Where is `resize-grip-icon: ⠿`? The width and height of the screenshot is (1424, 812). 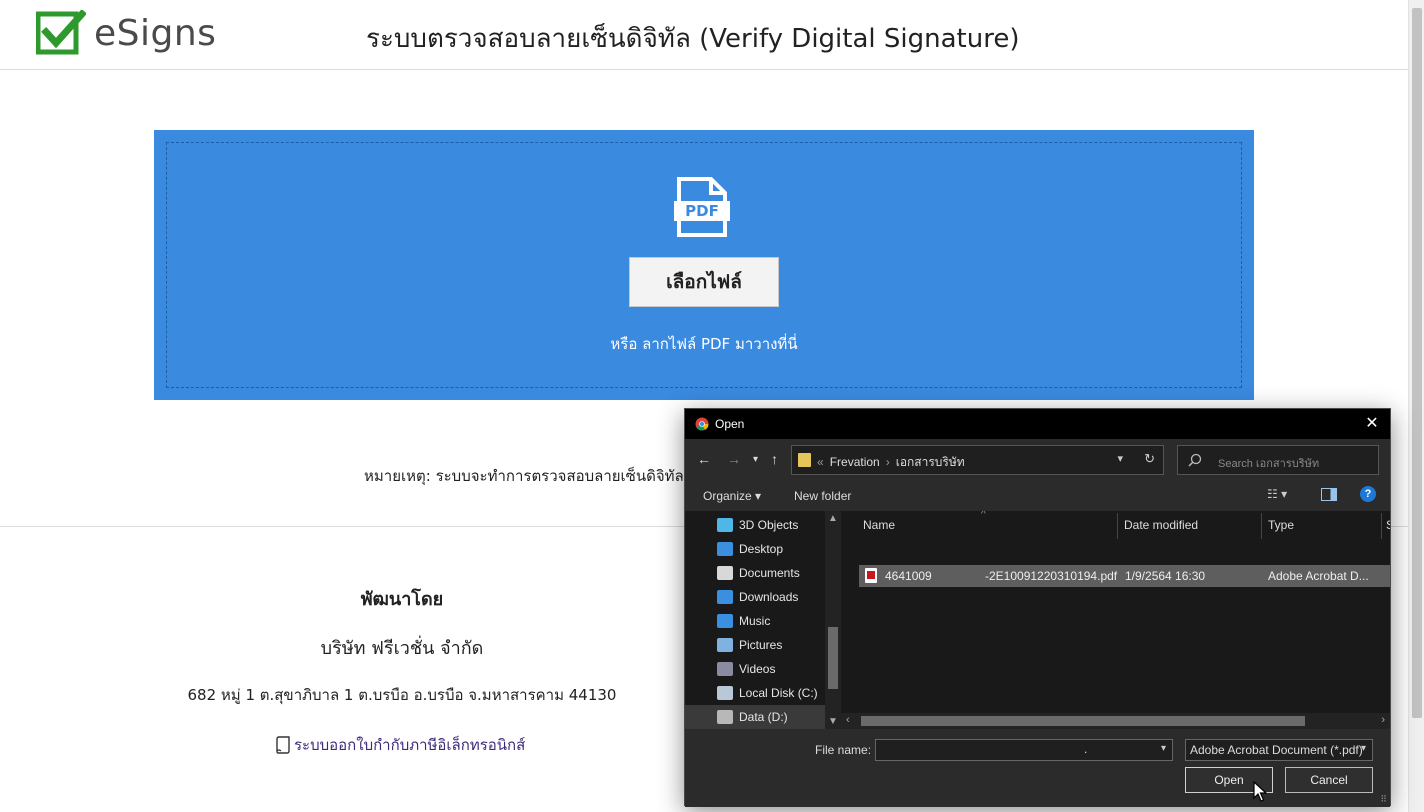 resize-grip-icon: ⠿ is located at coordinates (1383, 799).